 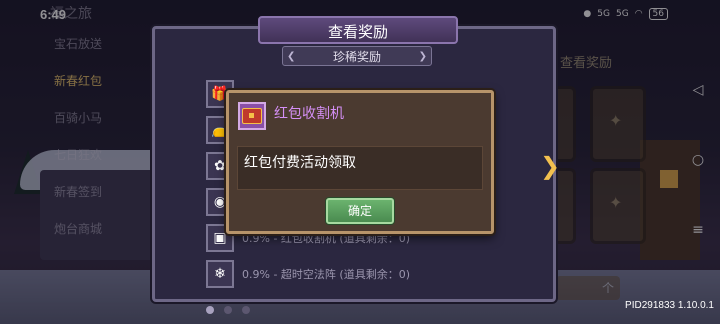 I want to click on dialog-description: 红包付费活动领取, so click(x=300, y=163).